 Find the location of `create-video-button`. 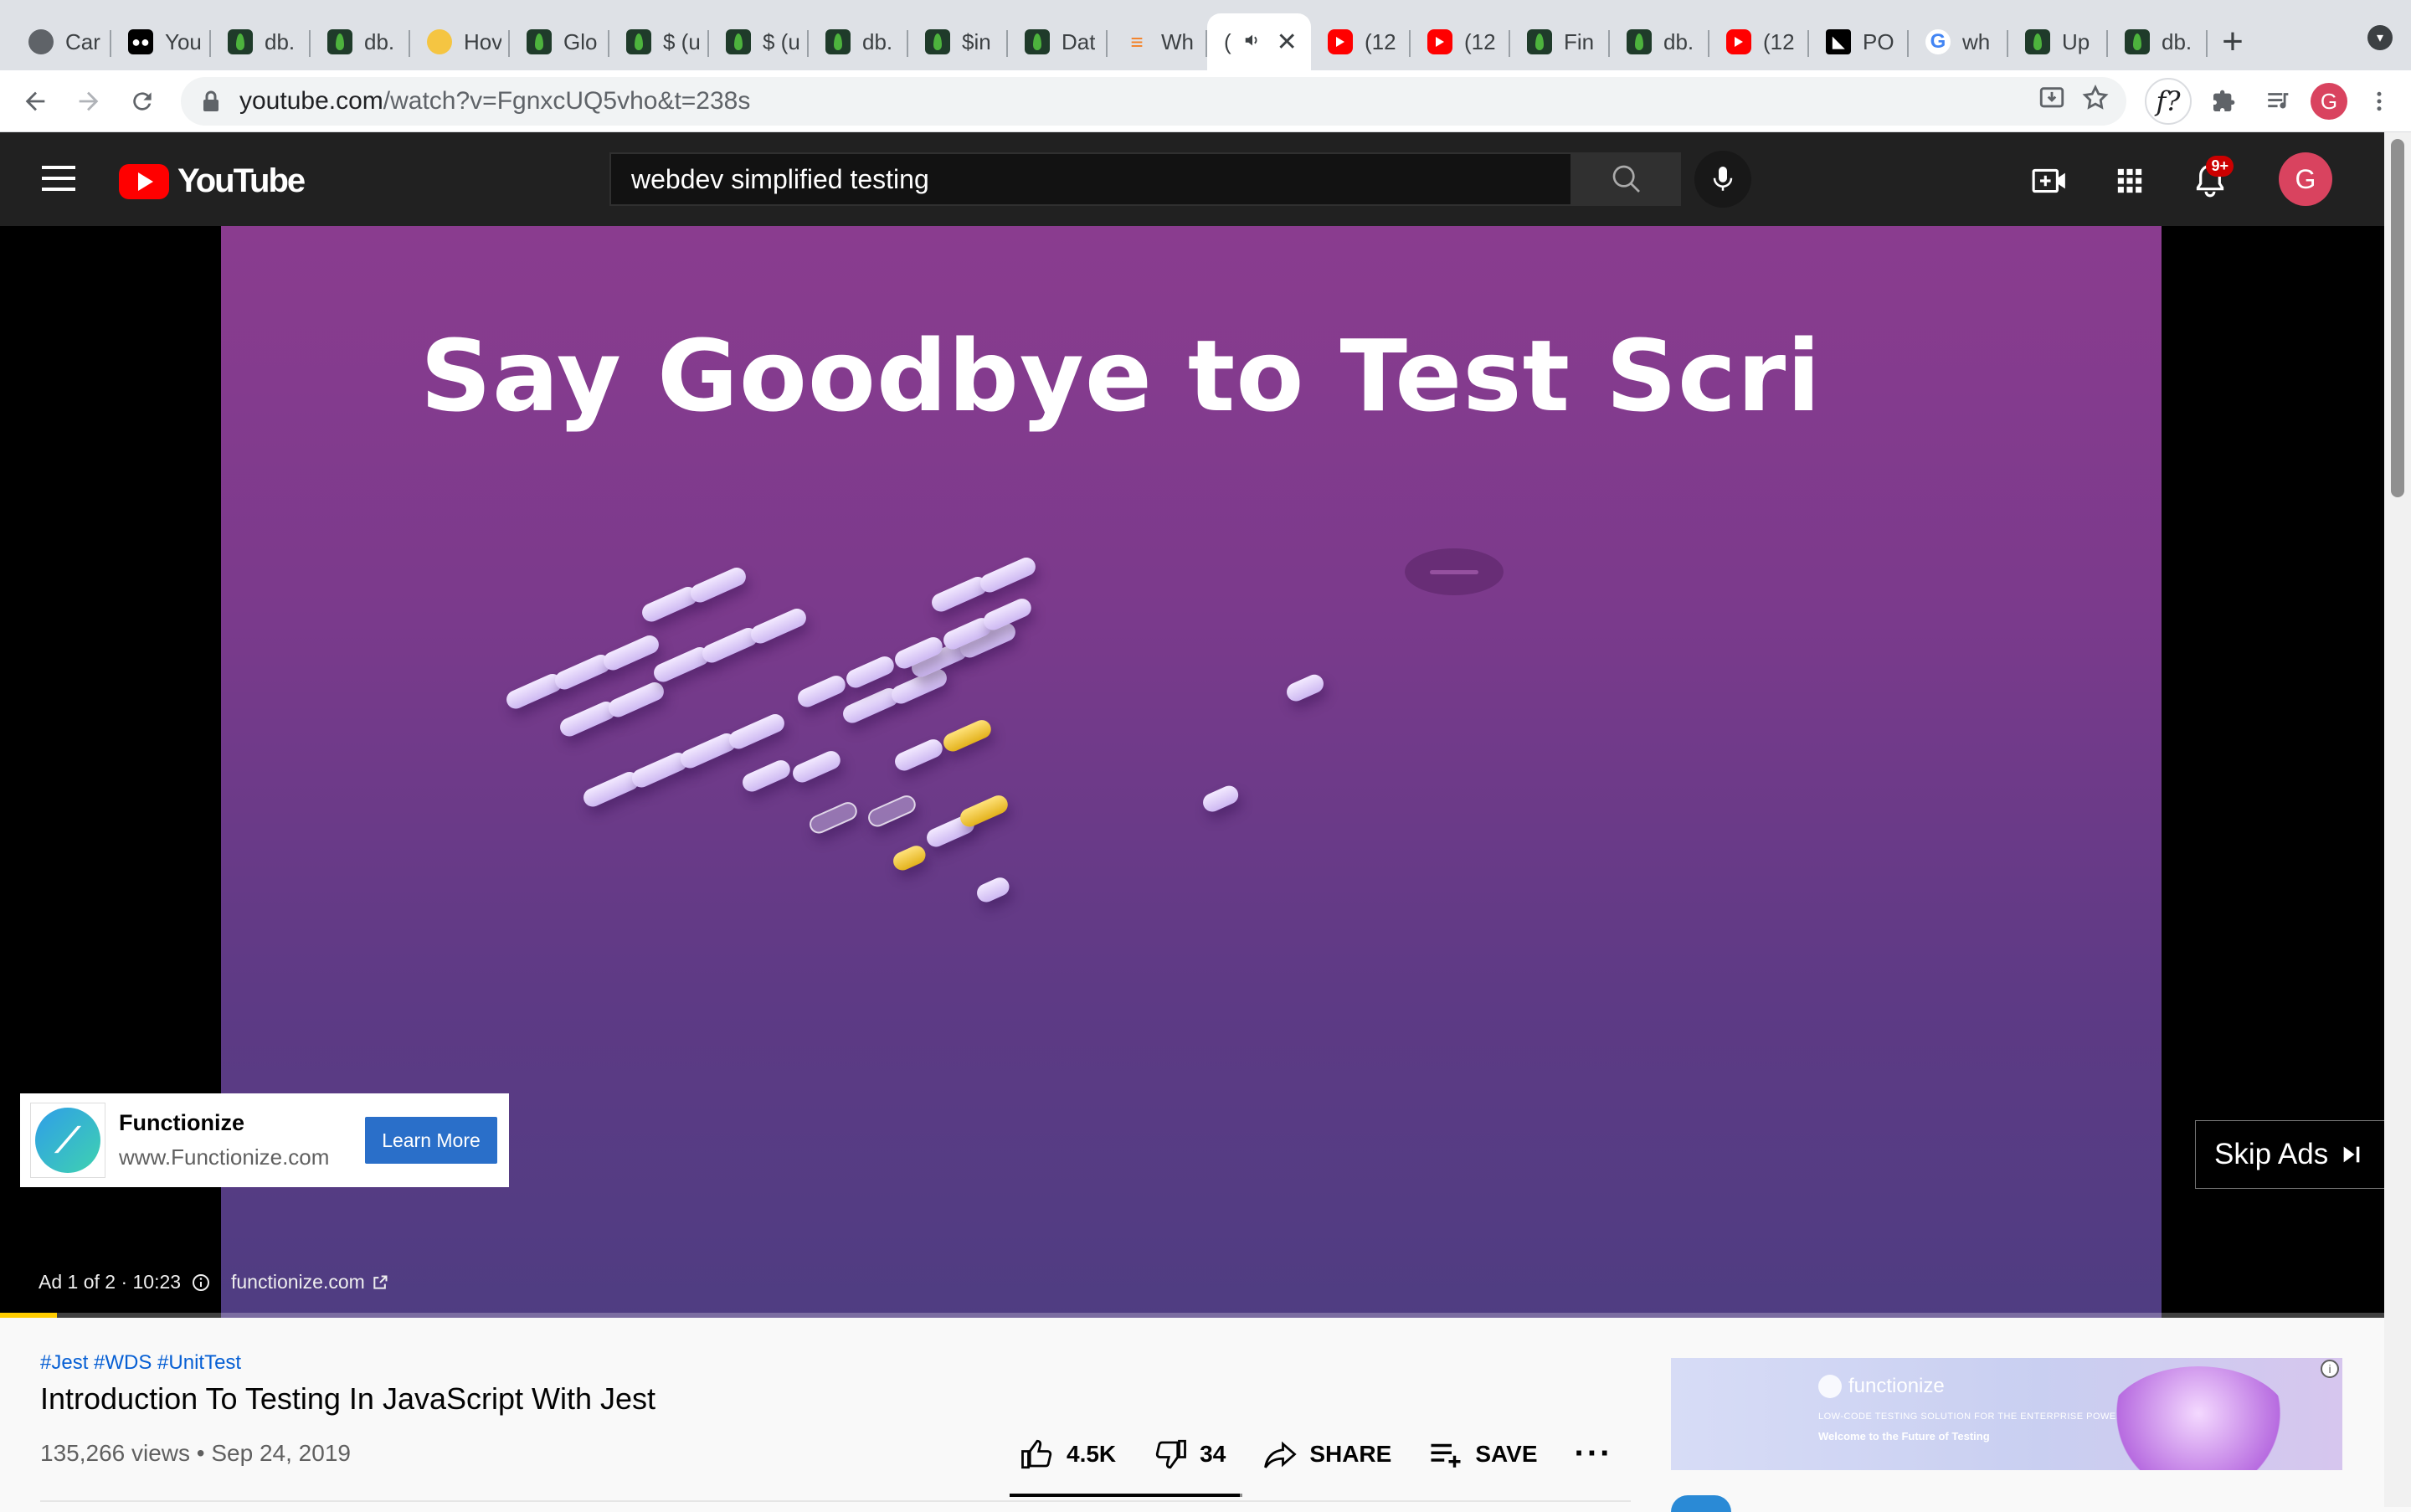

create-video-button is located at coordinates (2049, 181).